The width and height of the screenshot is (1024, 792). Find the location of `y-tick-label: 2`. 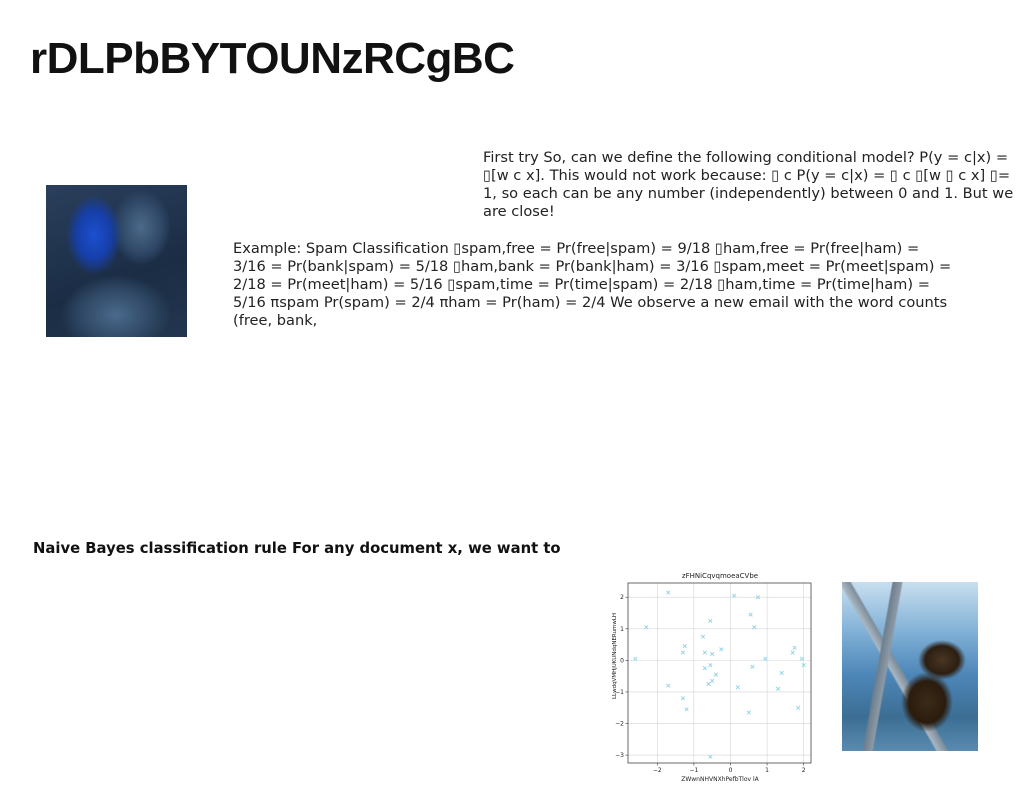

y-tick-label: 2 is located at coordinates (622, 597).